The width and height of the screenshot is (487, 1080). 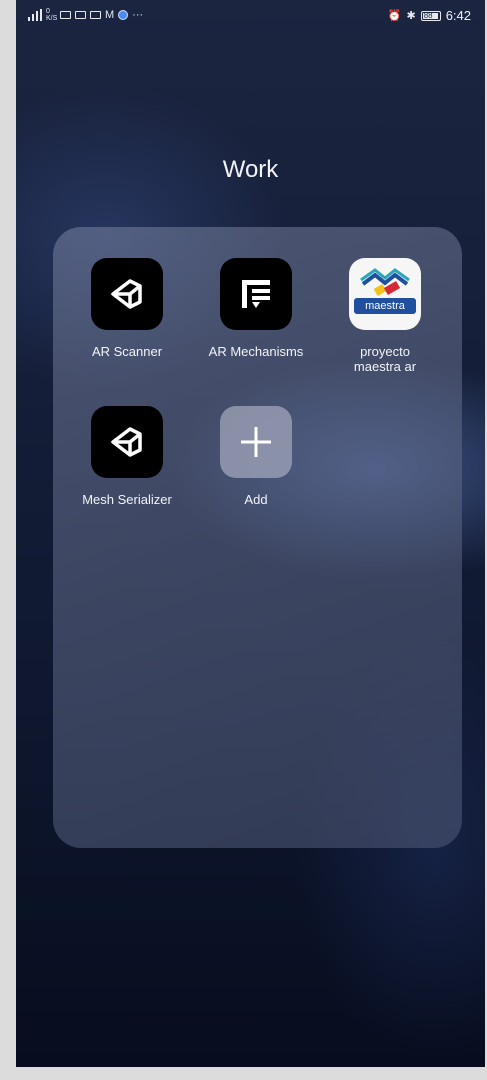 What do you see at coordinates (110, 15) in the screenshot?
I see `gmail-icon: M` at bounding box center [110, 15].